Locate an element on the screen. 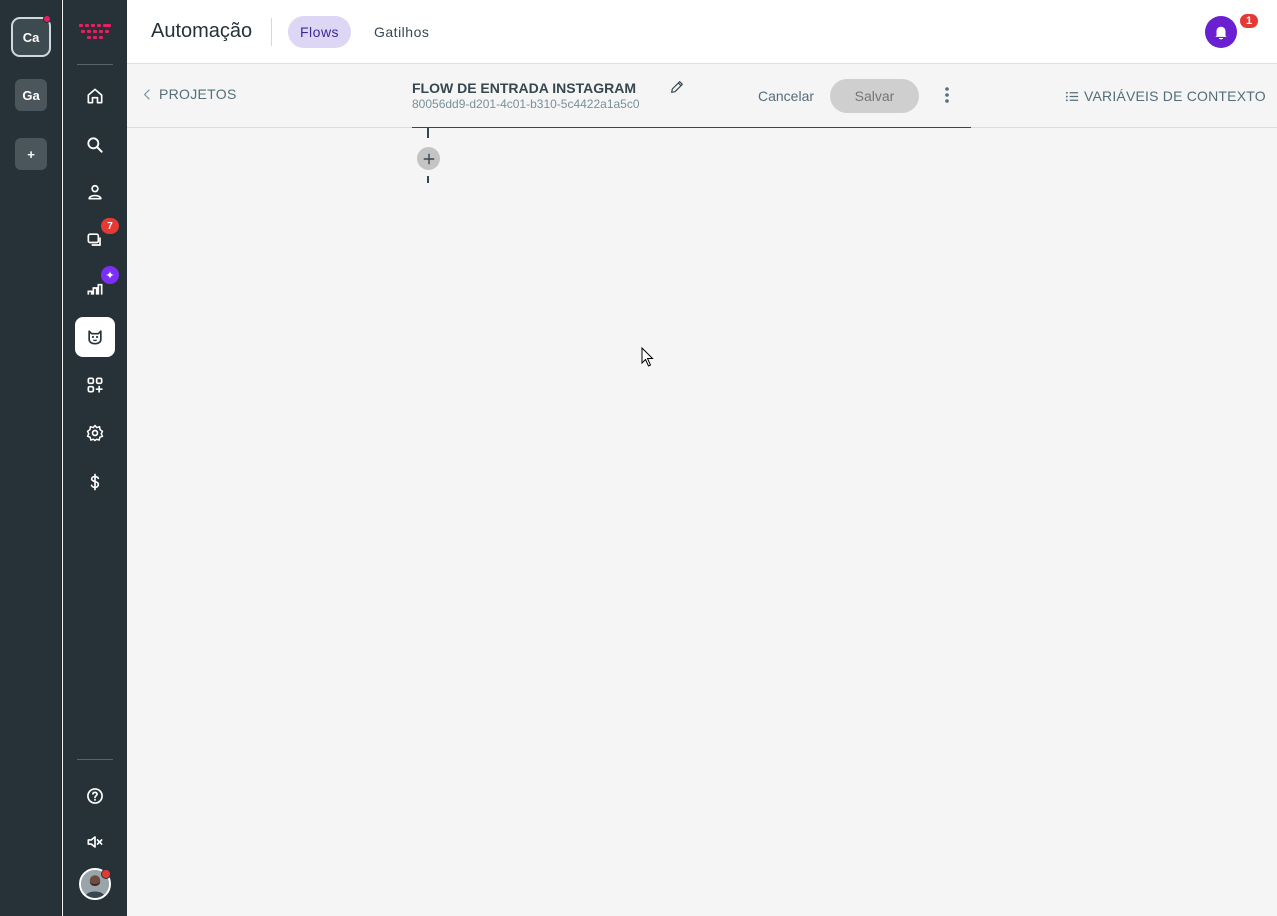 The width and height of the screenshot is (1277, 916). flow-id: 80056dd9-d201-4c01-b310-5c4422a1a5c0 is located at coordinates (526, 104).